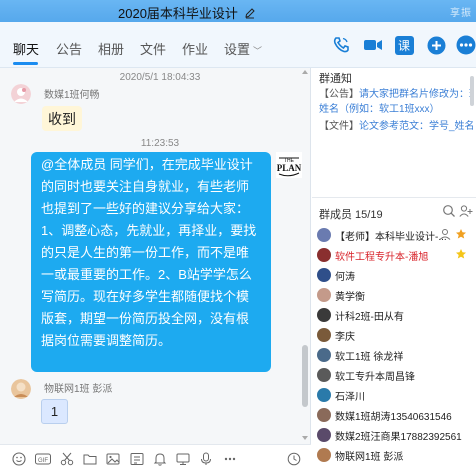 Image resolution: width=476 pixels, height=473 pixels. I want to click on member-row: 何涛, so click(392, 275).